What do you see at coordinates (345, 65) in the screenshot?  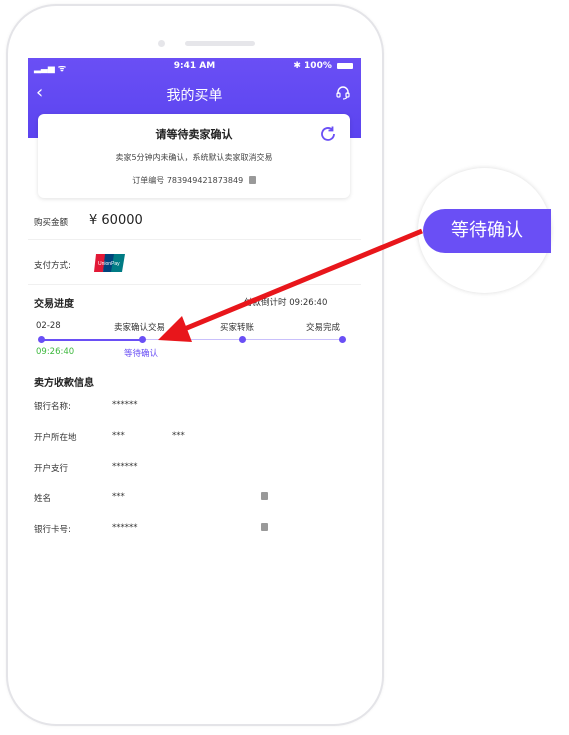 I see `battery-icon` at bounding box center [345, 65].